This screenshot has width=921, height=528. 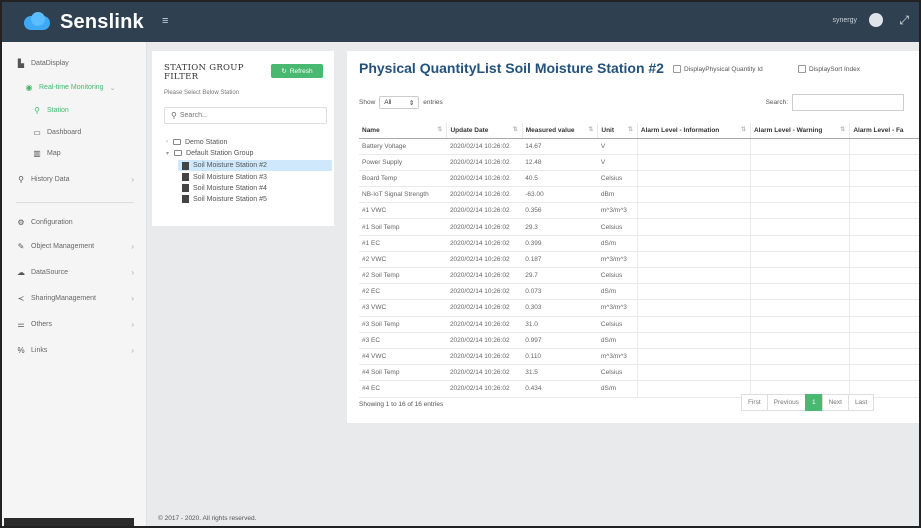 I want to click on table-cell: m^3/m^3, so click(x=617, y=211).